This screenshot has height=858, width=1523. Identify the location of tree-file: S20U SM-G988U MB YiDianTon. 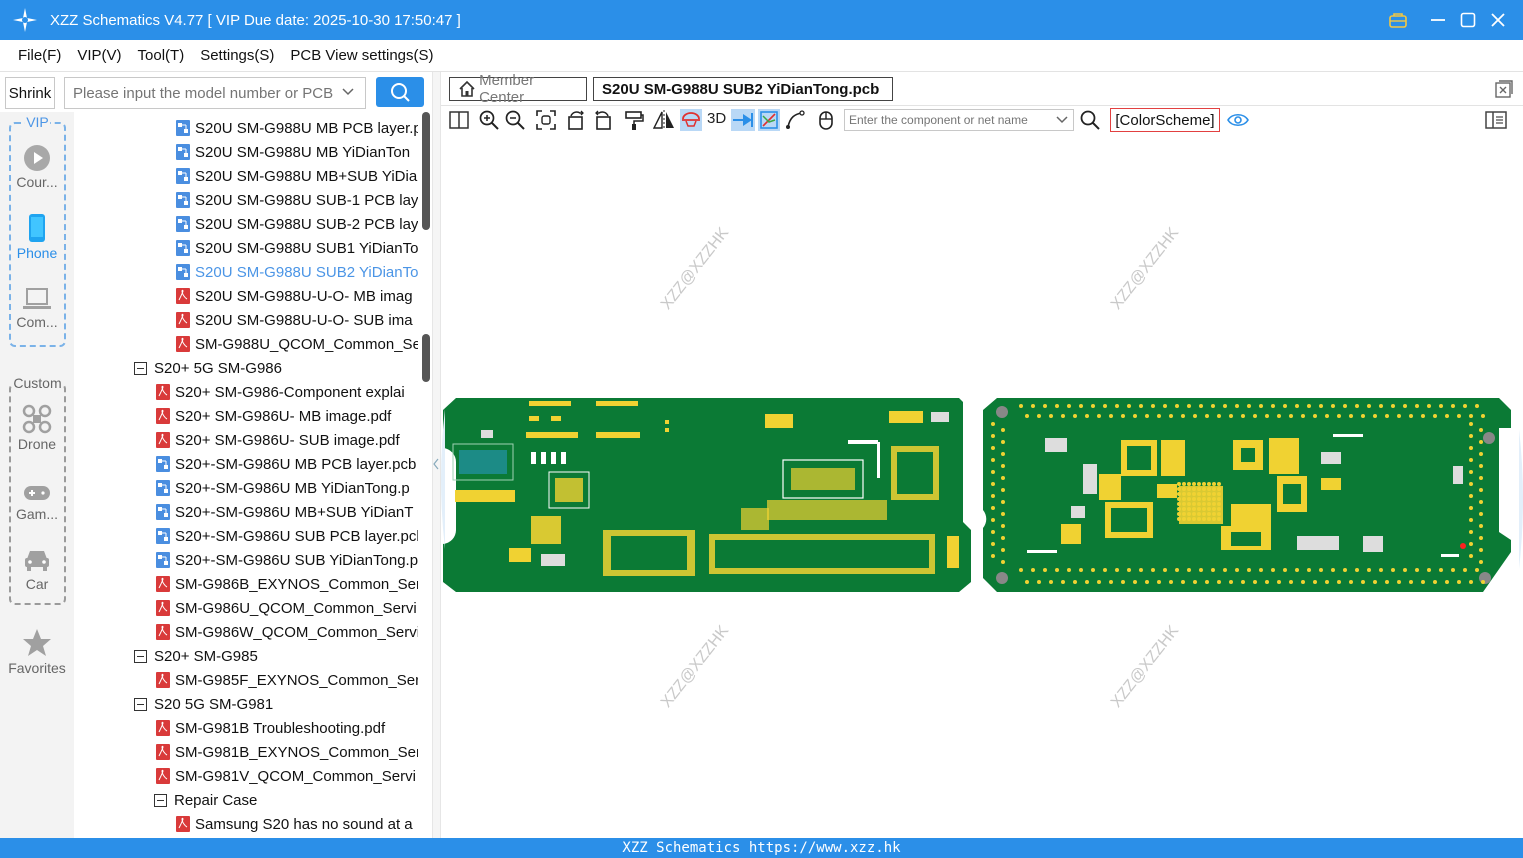
(293, 152).